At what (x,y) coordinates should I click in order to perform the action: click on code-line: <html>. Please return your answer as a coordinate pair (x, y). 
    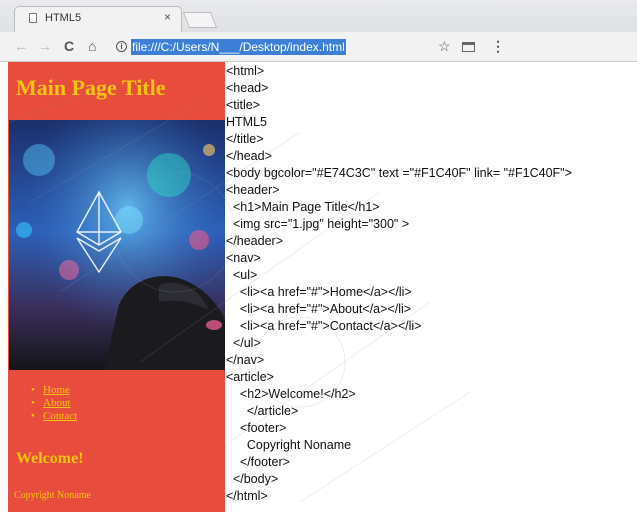
    Looking at the image, I should click on (245, 71).